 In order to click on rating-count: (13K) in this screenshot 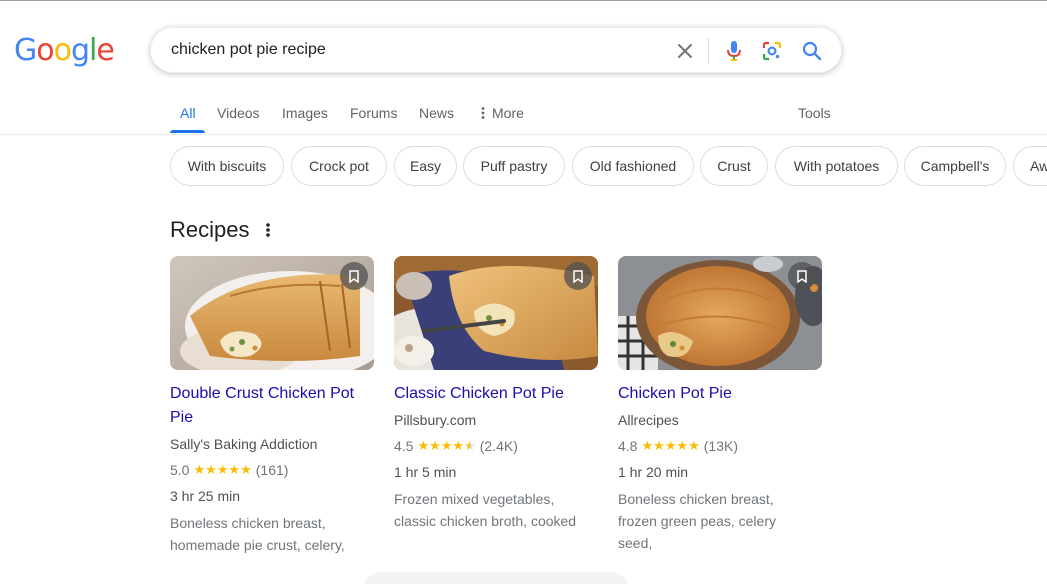, I will do `click(720, 446)`.